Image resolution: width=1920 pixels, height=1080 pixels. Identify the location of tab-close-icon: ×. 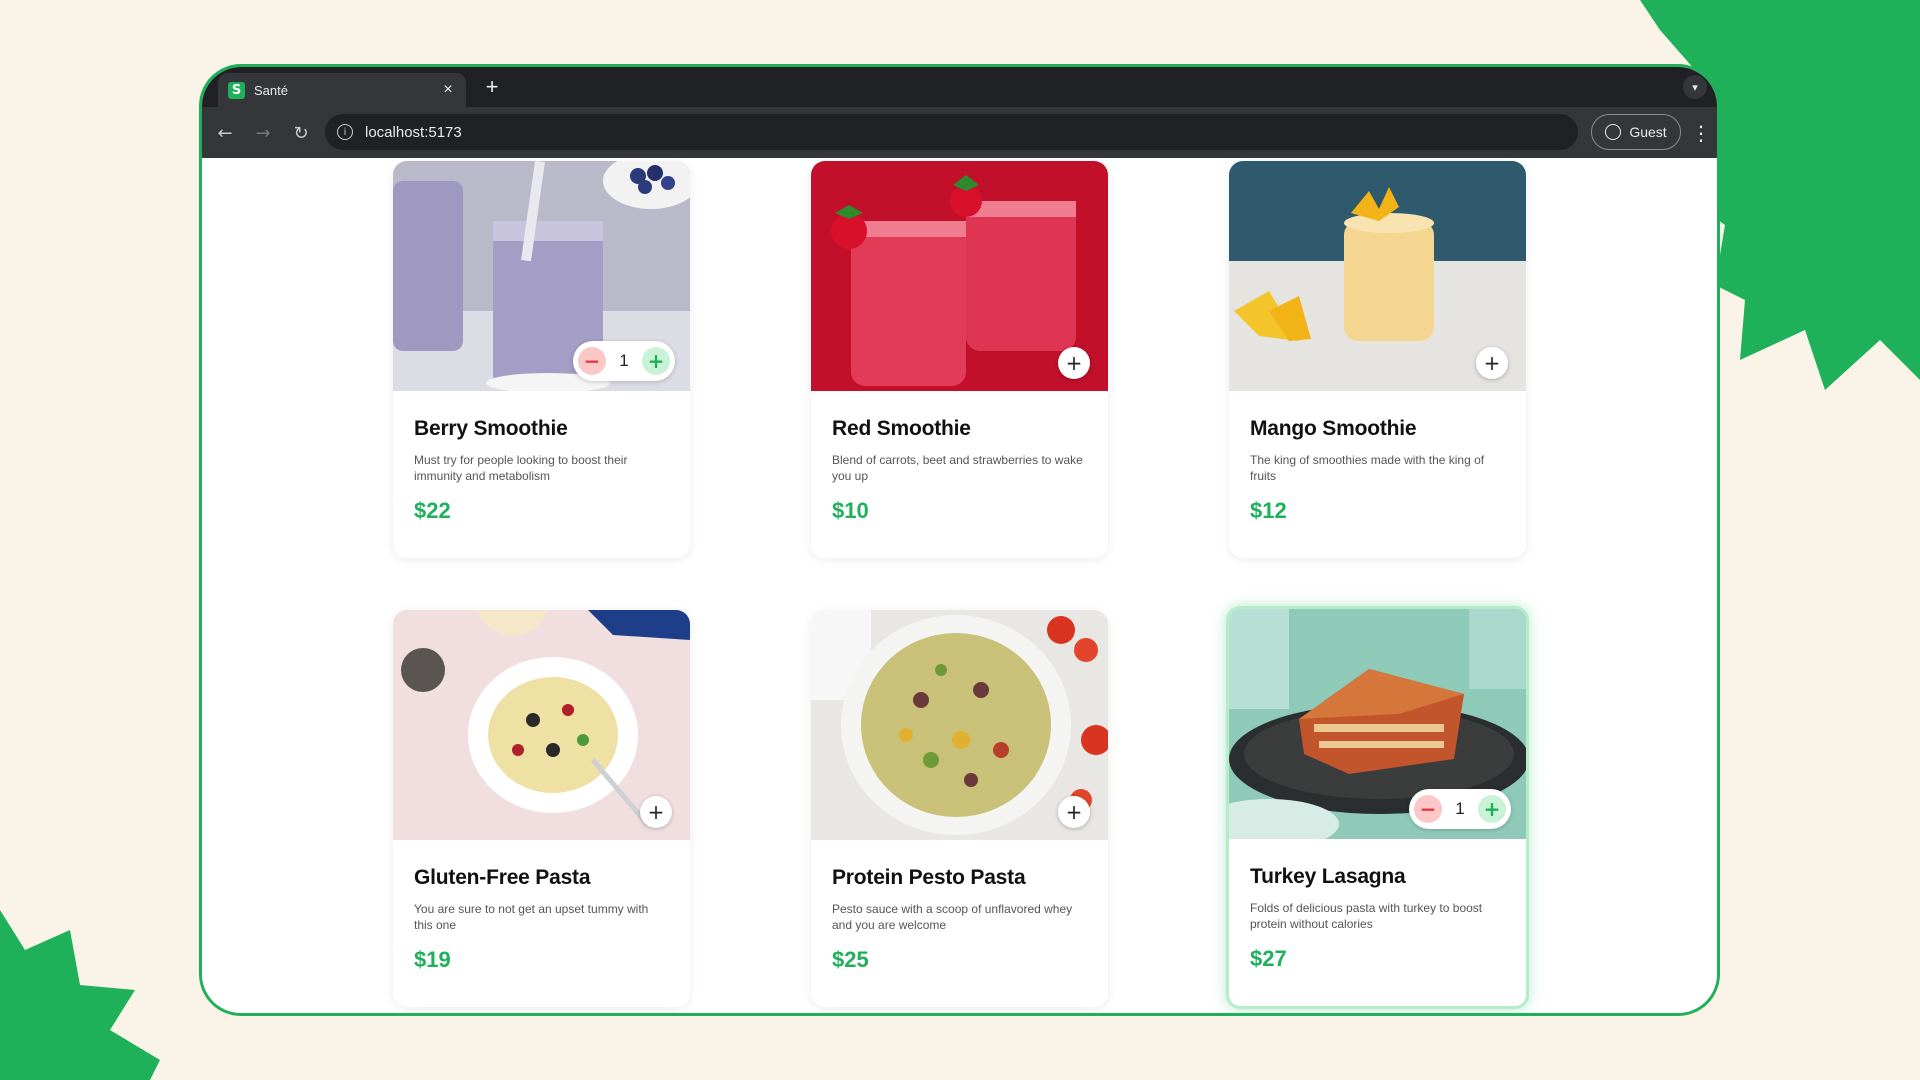
(448, 90).